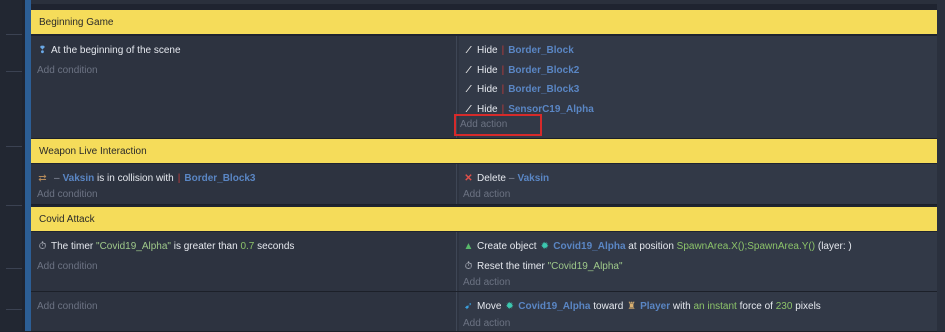  What do you see at coordinates (700, 90) in the screenshot?
I see `action-hide: ⁄ Hide | Border_Block3` at bounding box center [700, 90].